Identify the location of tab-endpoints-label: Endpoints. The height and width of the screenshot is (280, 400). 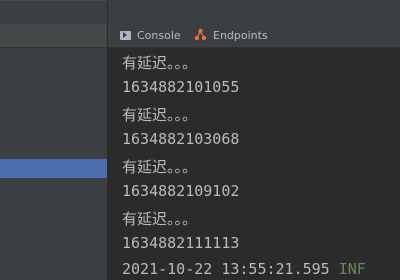
(240, 35).